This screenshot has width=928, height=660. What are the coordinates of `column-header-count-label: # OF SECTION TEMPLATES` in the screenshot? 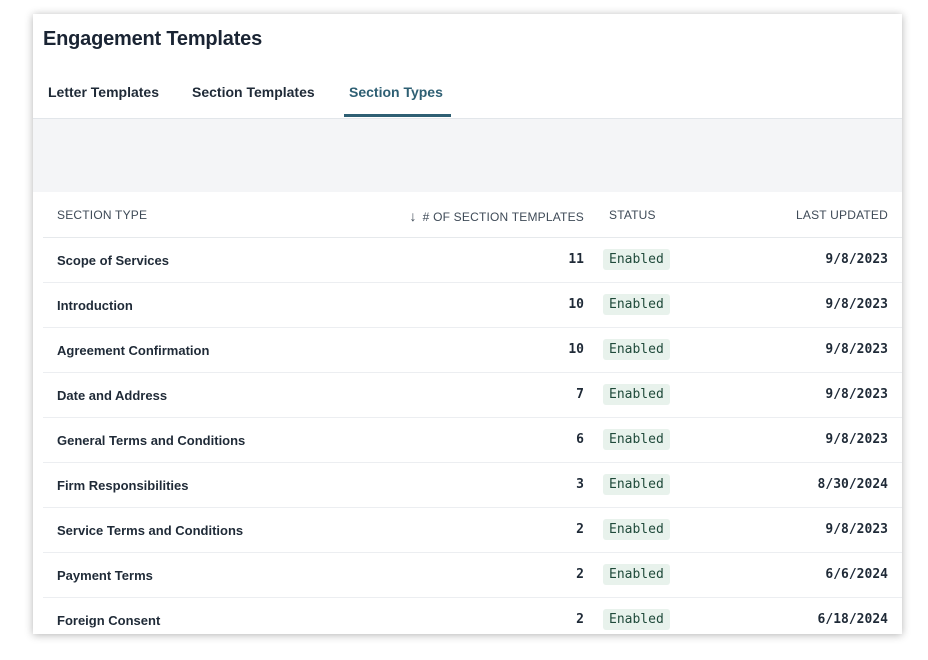 It's located at (503, 217).